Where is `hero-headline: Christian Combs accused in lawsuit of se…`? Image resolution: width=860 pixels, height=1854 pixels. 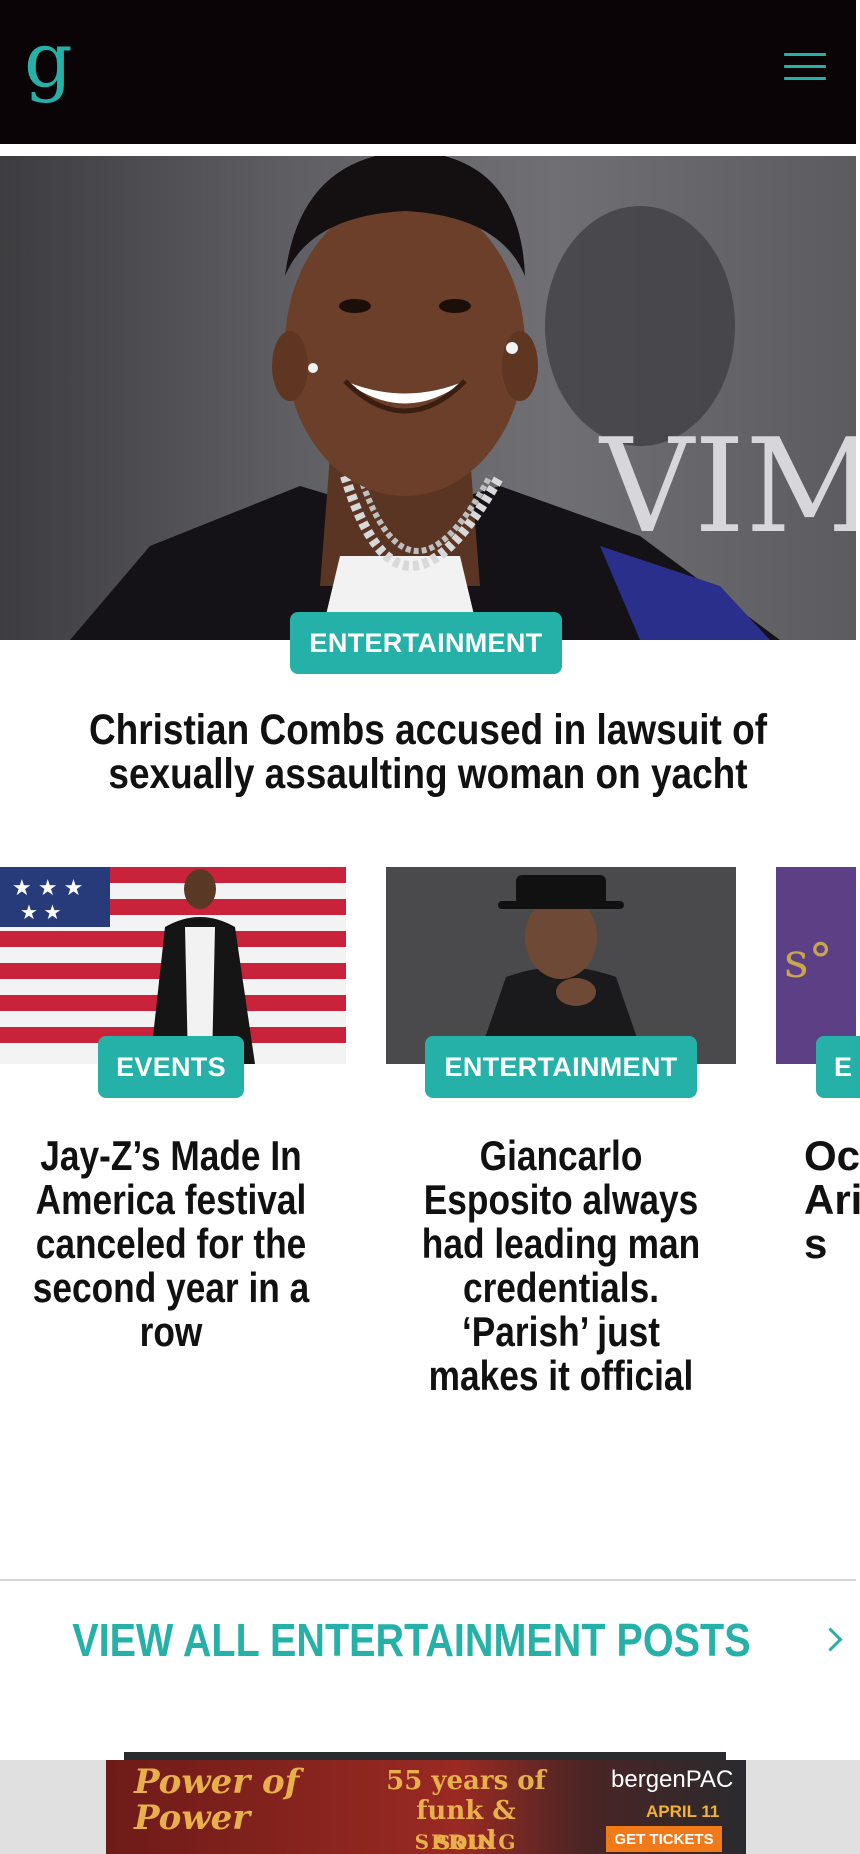 hero-headline: Christian Combs accused in lawsuit of se… is located at coordinates (428, 752).